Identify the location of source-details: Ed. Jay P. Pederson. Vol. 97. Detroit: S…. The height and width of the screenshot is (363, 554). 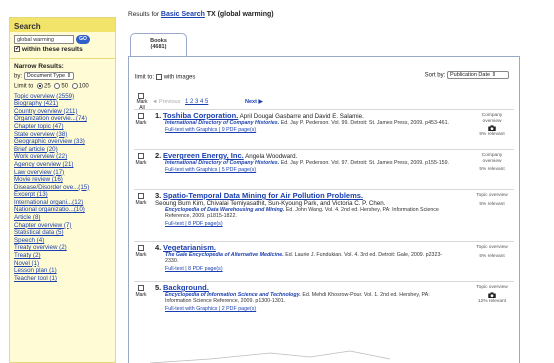
(365, 163).